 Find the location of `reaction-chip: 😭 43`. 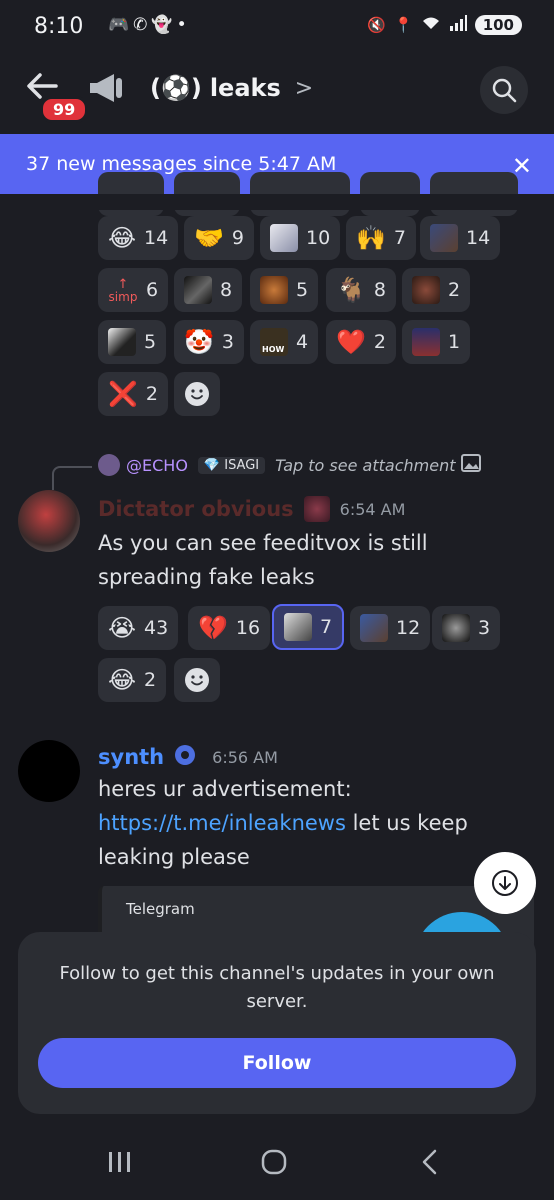

reaction-chip: 😭 43 is located at coordinates (138, 628).